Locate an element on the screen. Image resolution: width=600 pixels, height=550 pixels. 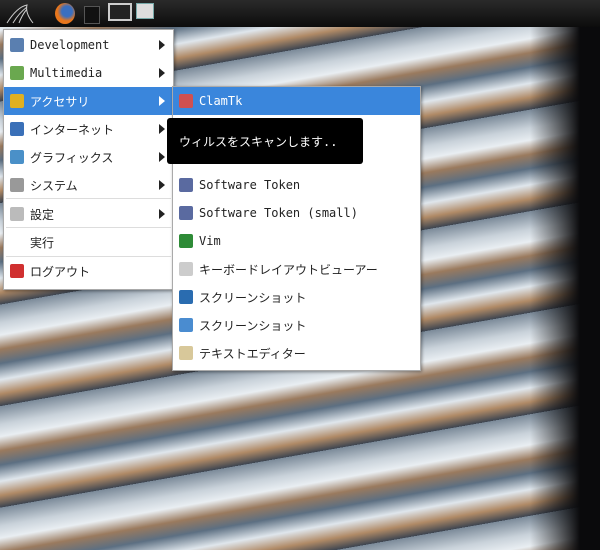
submenu-item: テキストエディター is located at coordinates (296, 353).